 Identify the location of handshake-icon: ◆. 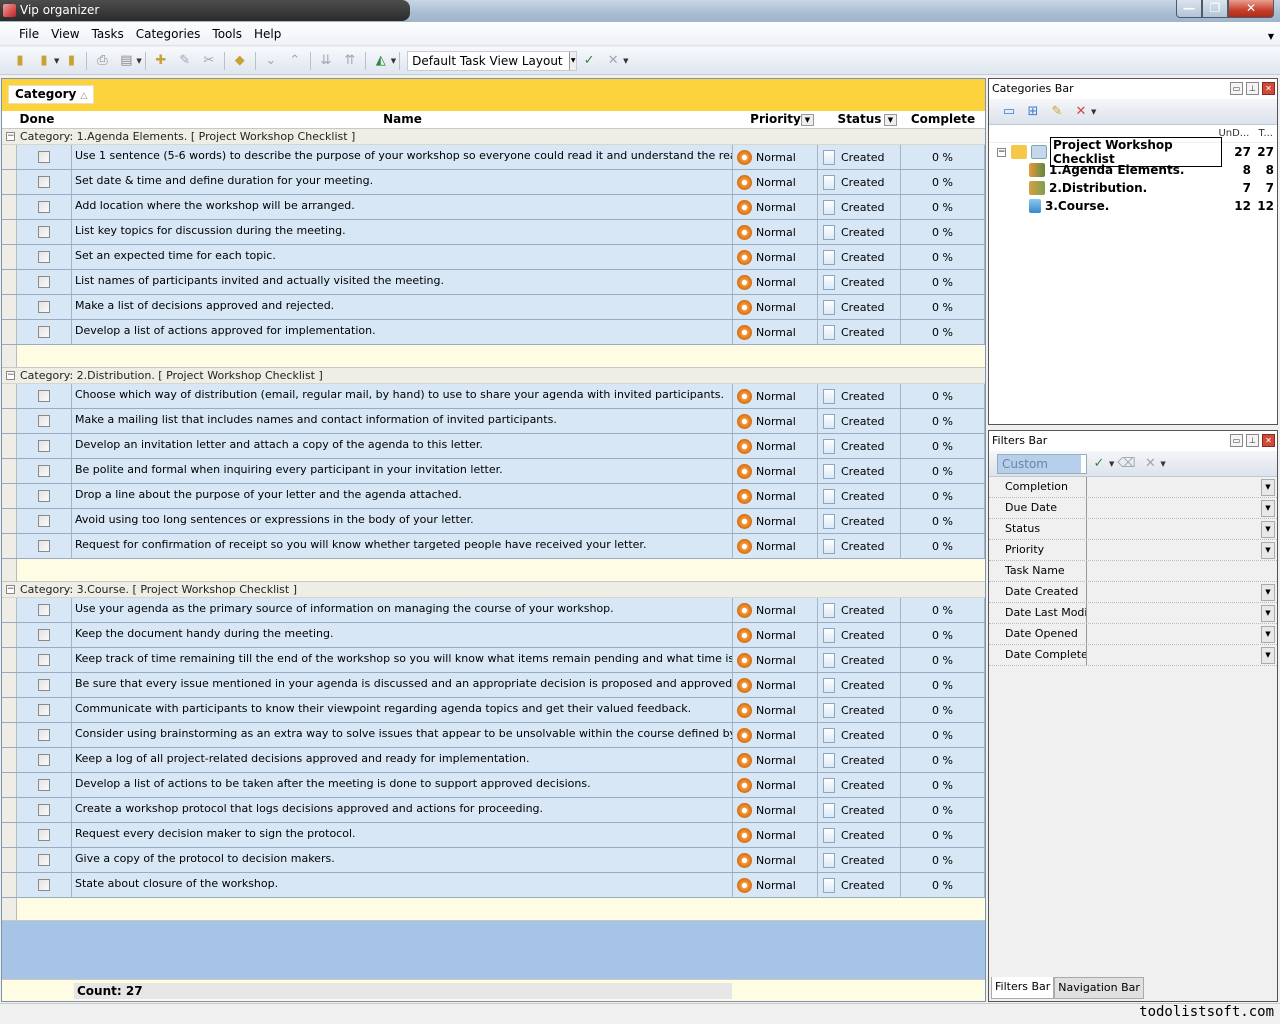
(240, 61).